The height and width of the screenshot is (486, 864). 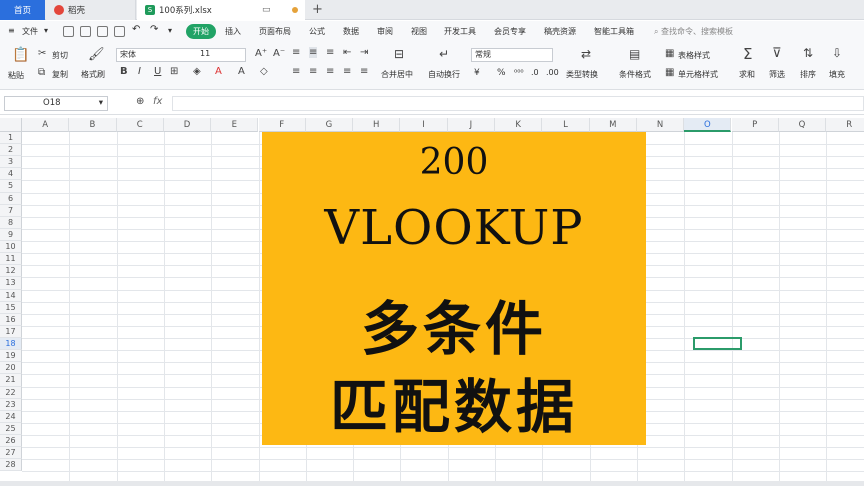 I want to click on row-header: 24, so click(x=11, y=416).